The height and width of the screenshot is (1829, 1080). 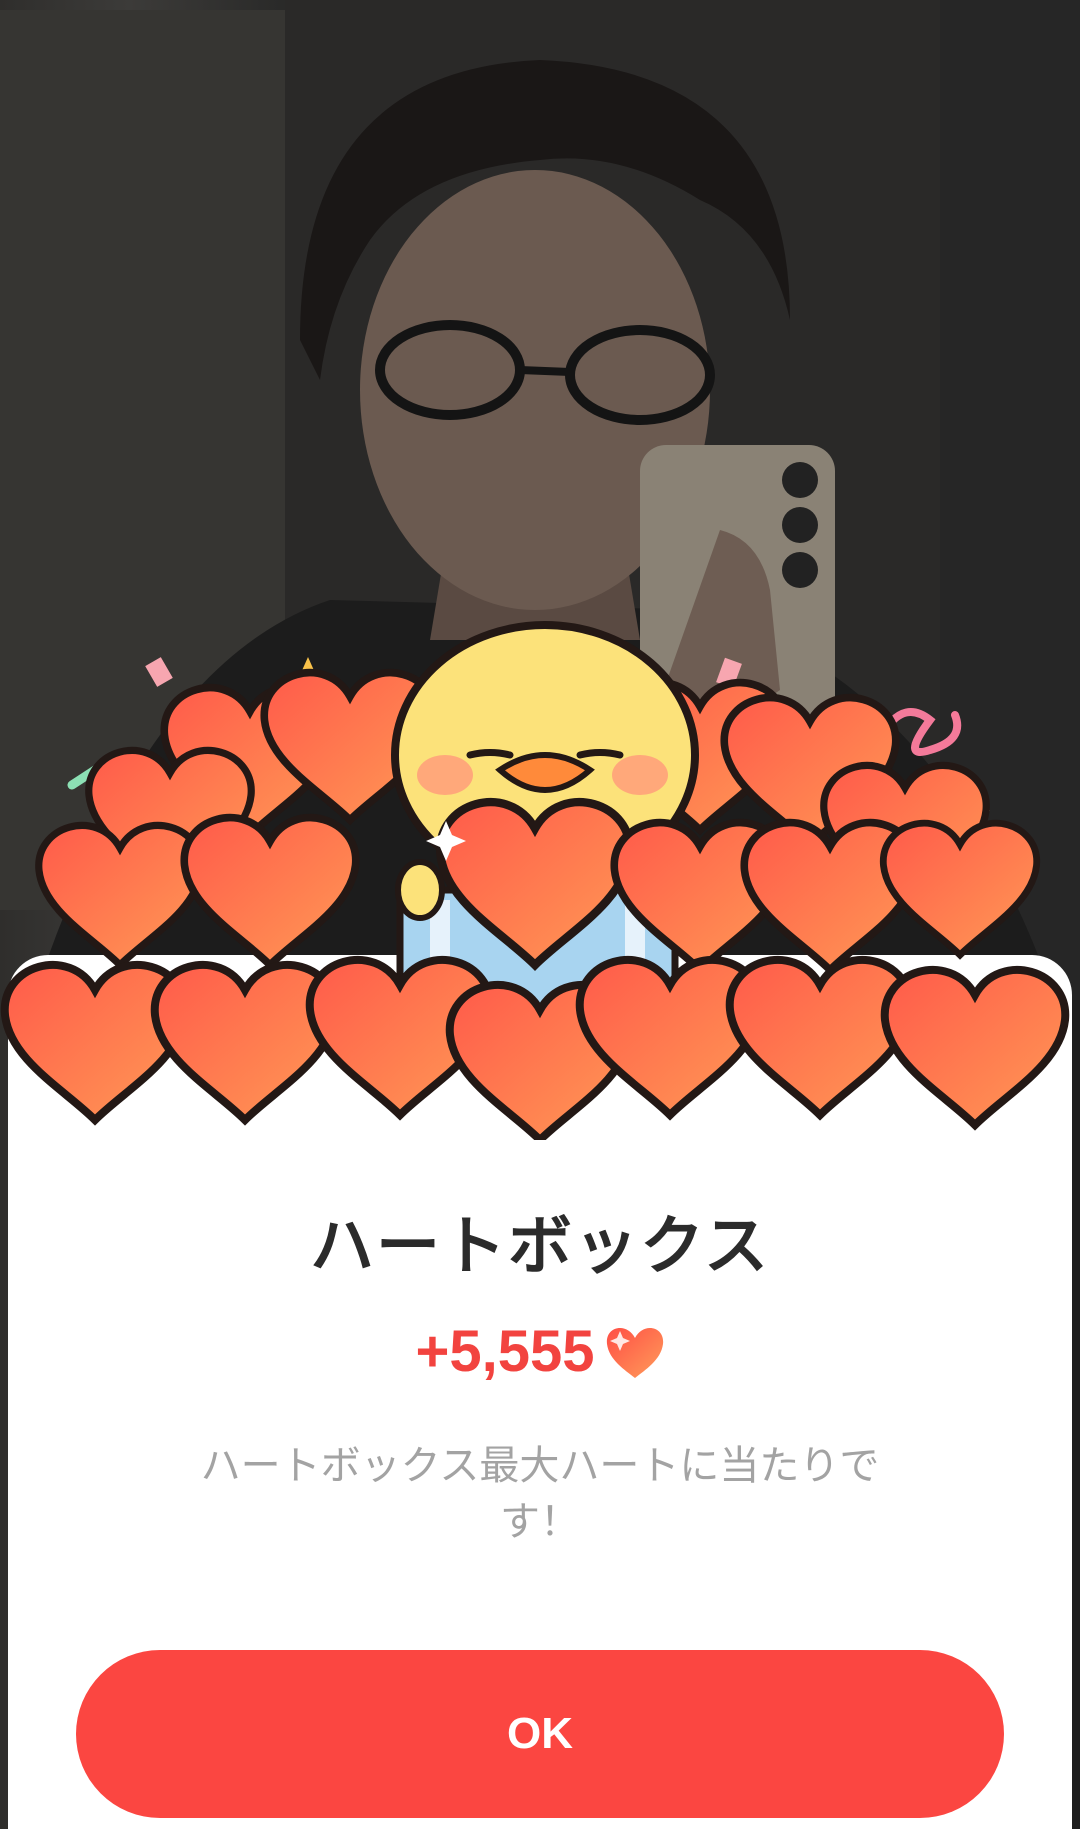 I want to click on reward-amount-row: +5,555, so click(x=540, y=1351).